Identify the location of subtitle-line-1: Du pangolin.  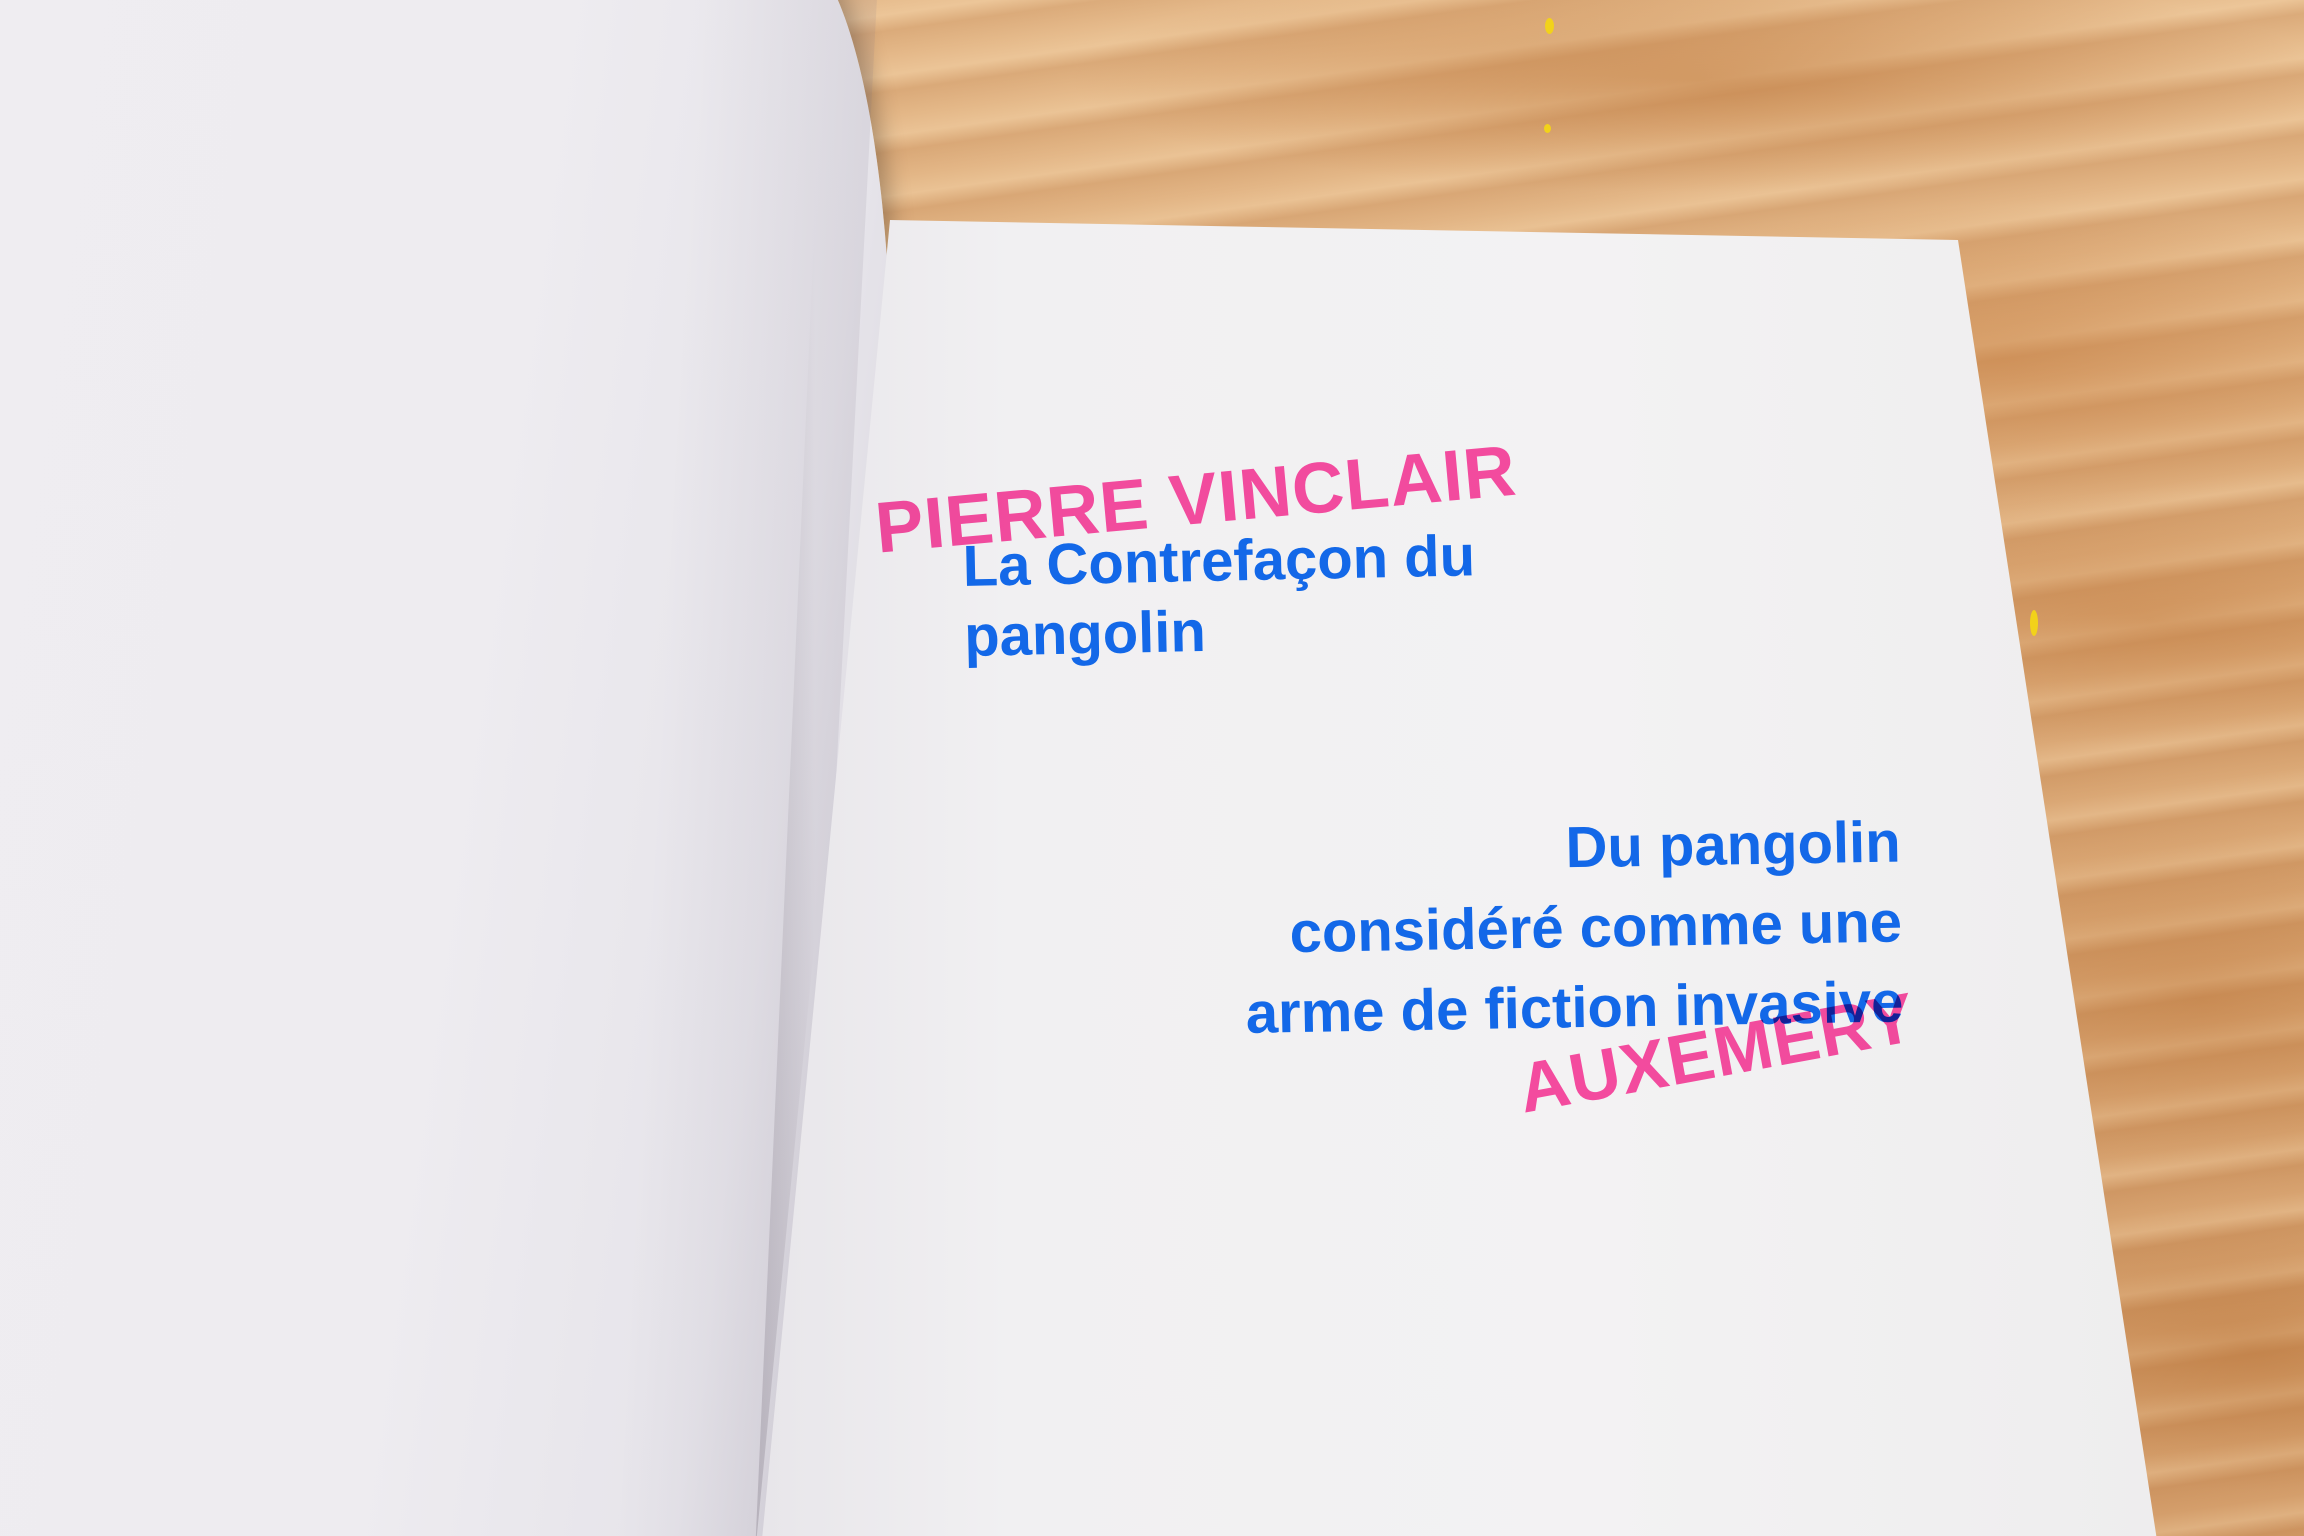
(1733, 845).